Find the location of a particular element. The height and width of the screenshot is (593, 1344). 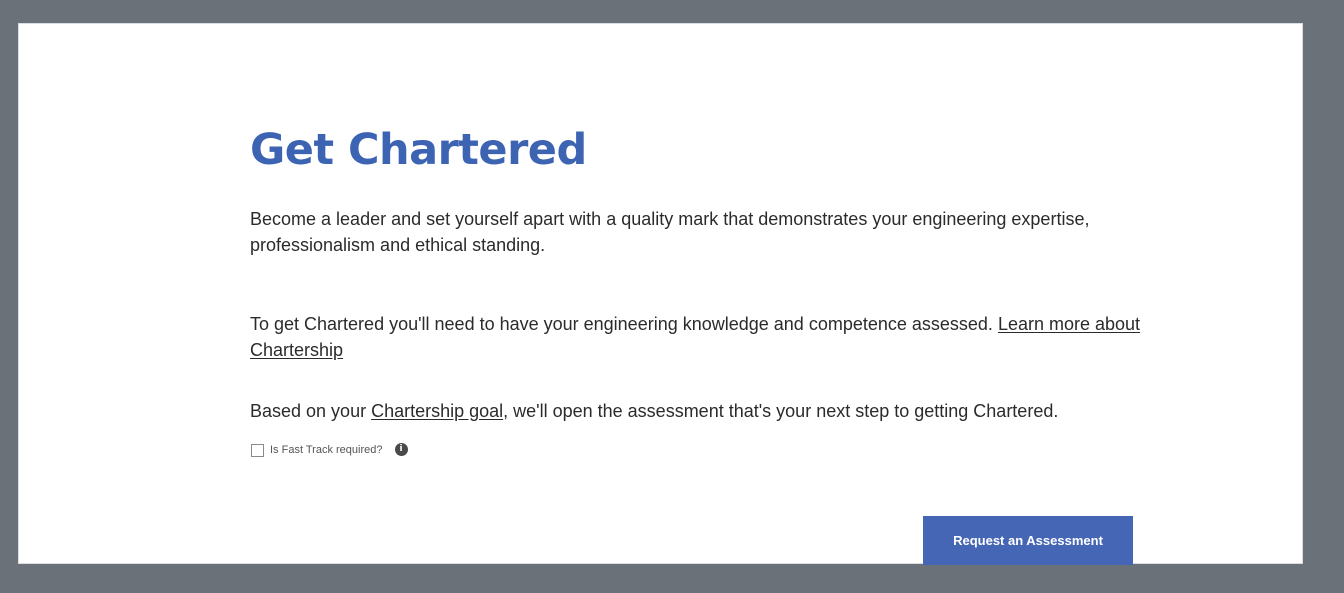

page-title: Get Chartered is located at coordinates (418, 150).